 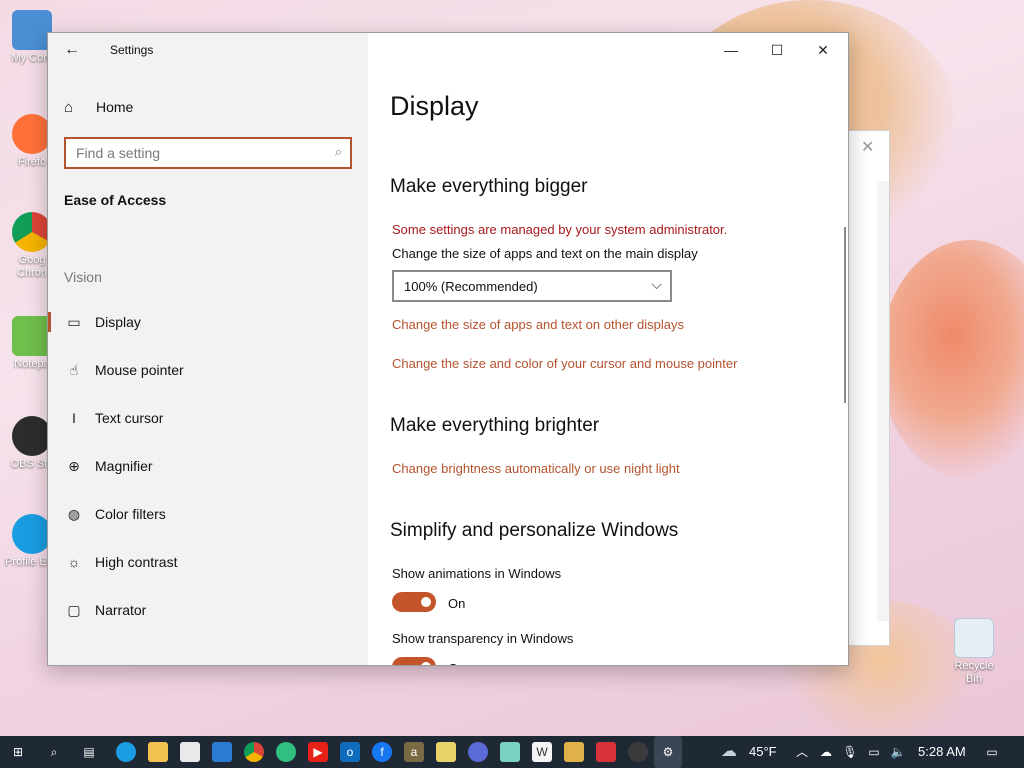 I want to click on transparency-state: On, so click(x=456, y=663).